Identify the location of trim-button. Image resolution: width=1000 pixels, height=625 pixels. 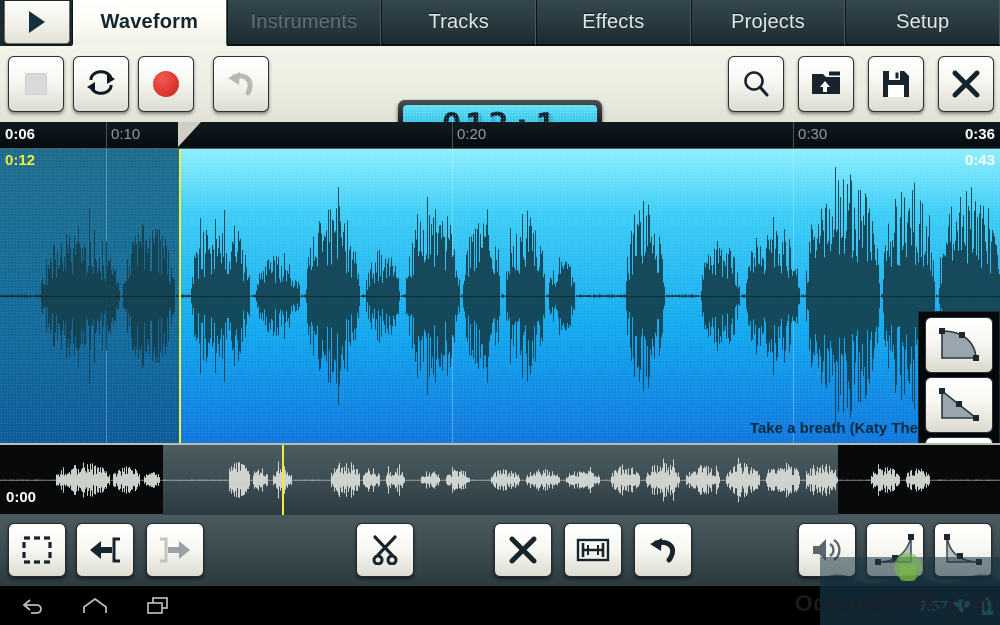
(593, 550).